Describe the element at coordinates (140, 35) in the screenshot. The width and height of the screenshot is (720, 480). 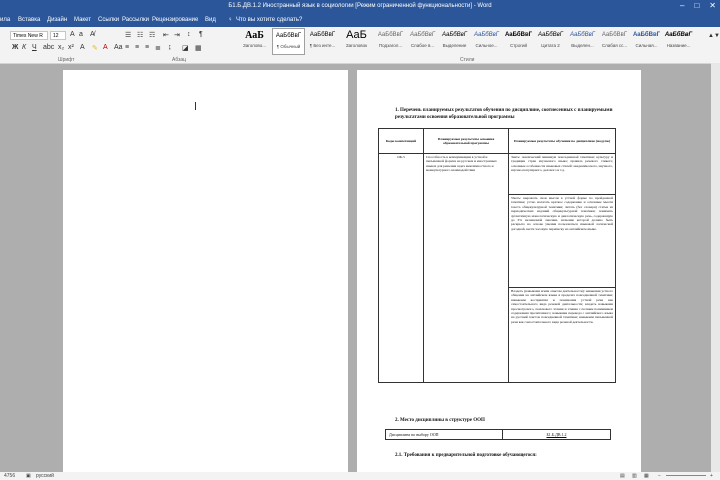
I see `numbering-icon: ☷` at that location.